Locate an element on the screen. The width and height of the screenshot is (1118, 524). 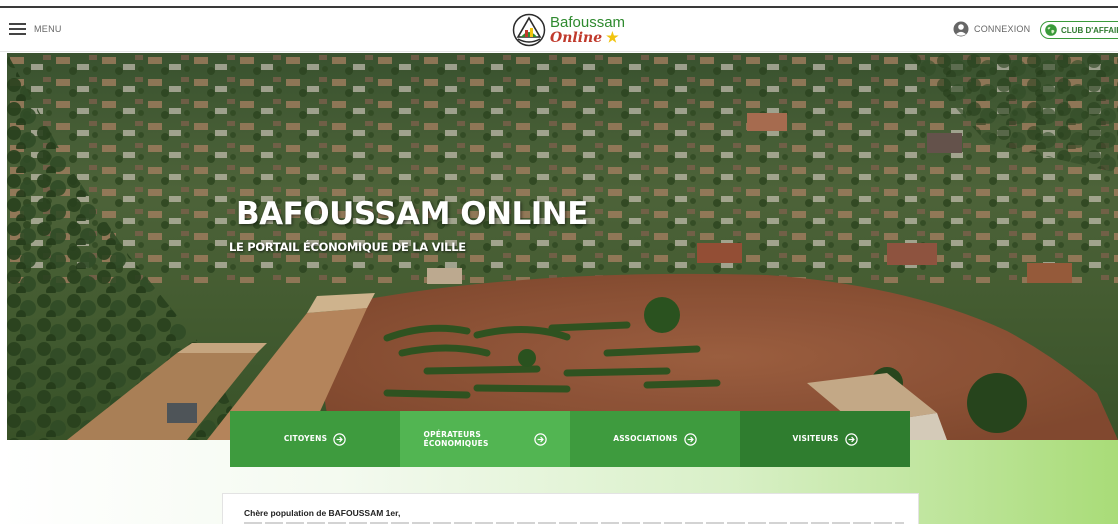
globe-icon is located at coordinates (1051, 30).